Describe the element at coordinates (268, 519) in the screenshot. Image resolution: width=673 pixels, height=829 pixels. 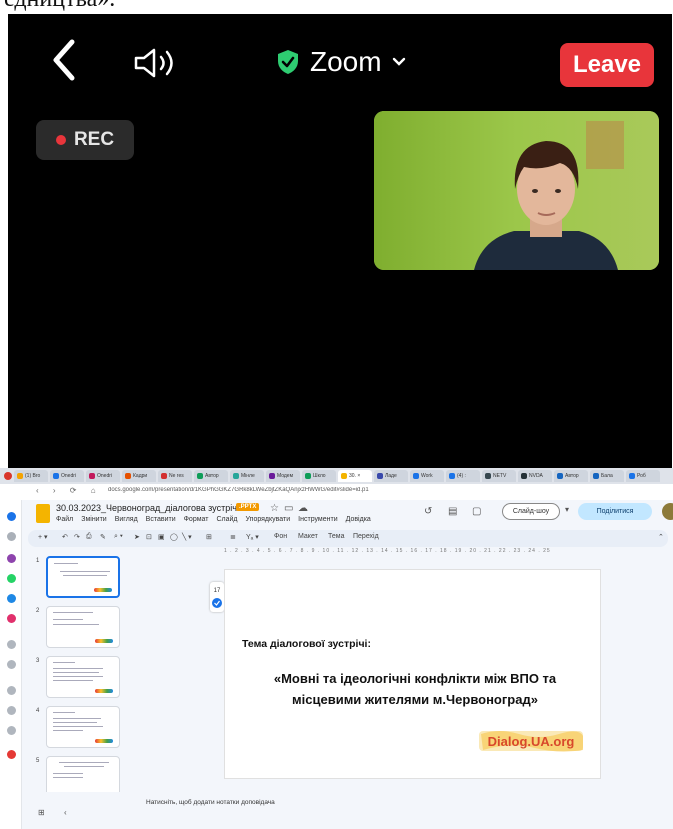
I see `menu-arrange: Упорядкувати` at that location.